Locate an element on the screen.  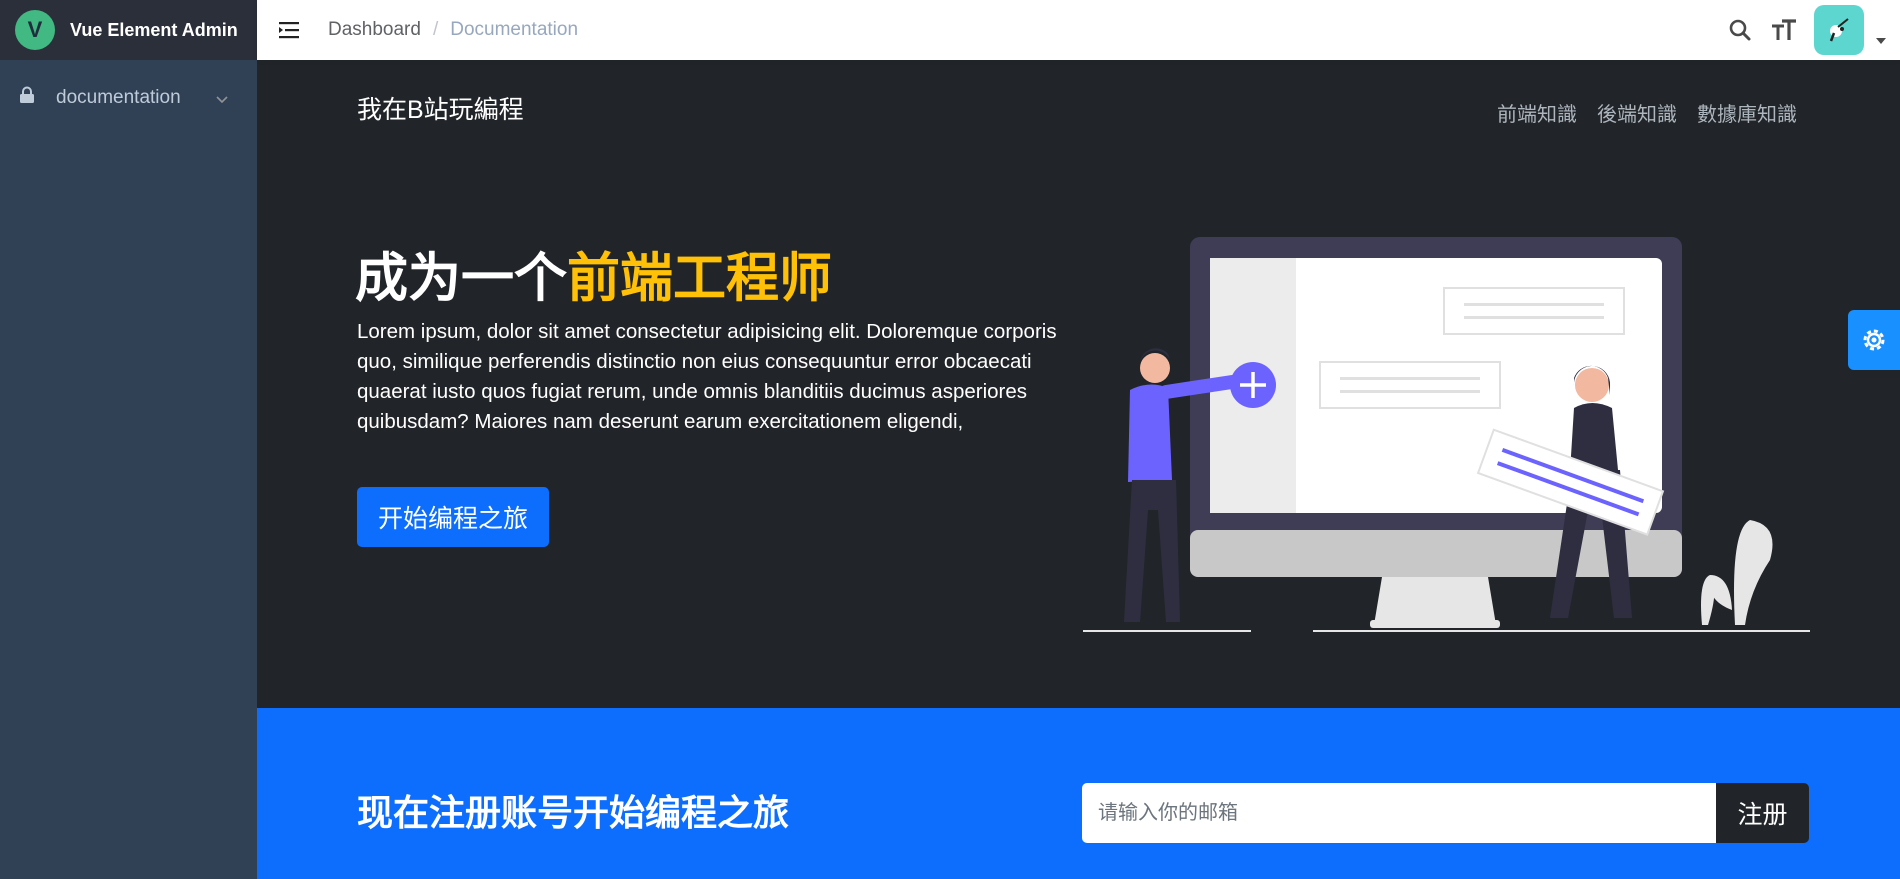
sidebar-item-documentation: documentation is located at coordinates (128, 98).